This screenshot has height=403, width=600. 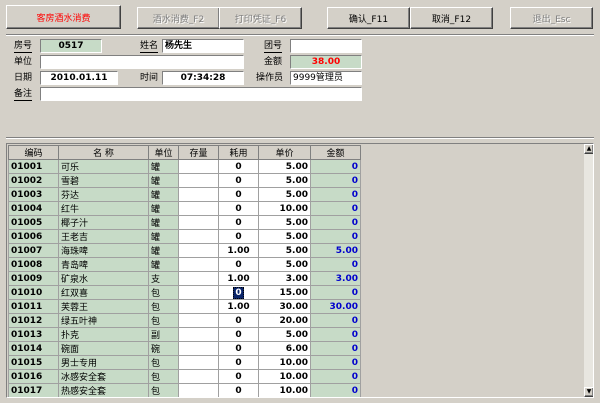 I want to click on table-row: 01001 可乐罐 0 5.00 0, so click(x=184, y=166).